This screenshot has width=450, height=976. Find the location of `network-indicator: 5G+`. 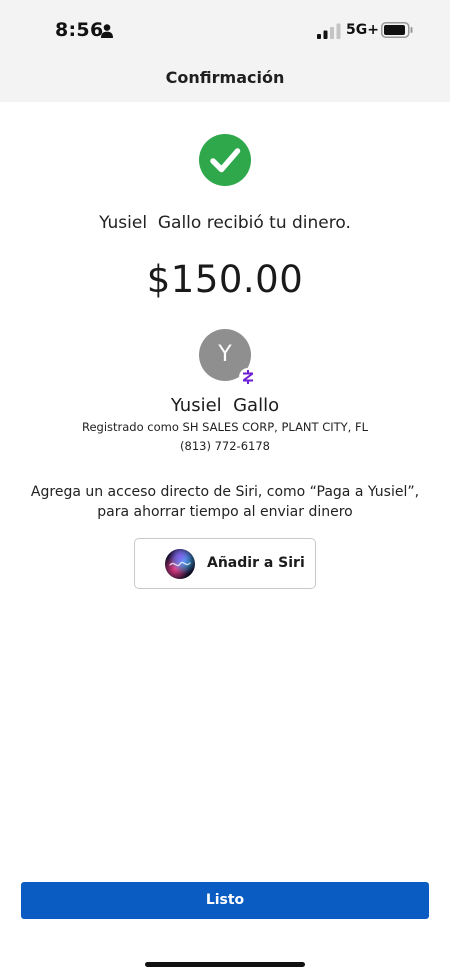

network-indicator: 5G+ is located at coordinates (362, 30).